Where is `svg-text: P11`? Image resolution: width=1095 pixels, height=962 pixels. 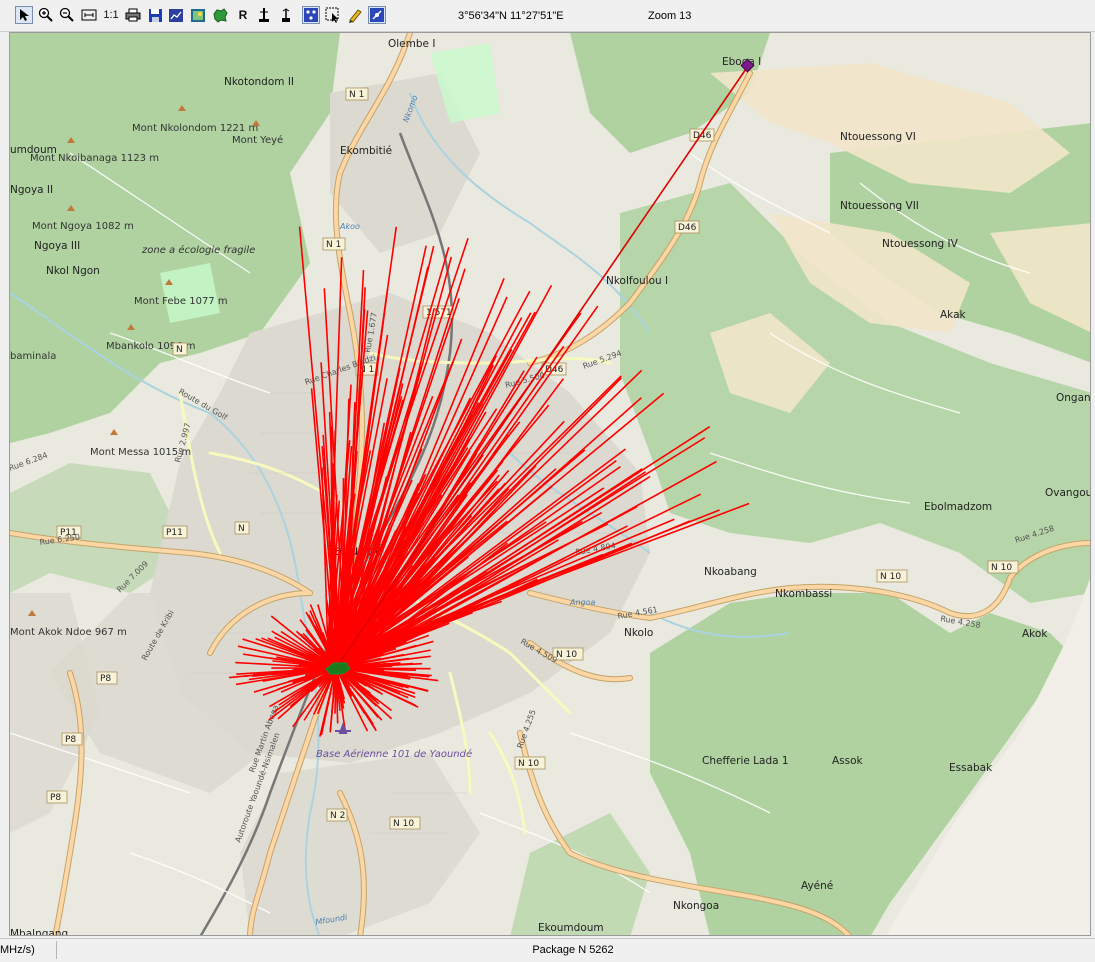 svg-text: P11 is located at coordinates (174, 533).